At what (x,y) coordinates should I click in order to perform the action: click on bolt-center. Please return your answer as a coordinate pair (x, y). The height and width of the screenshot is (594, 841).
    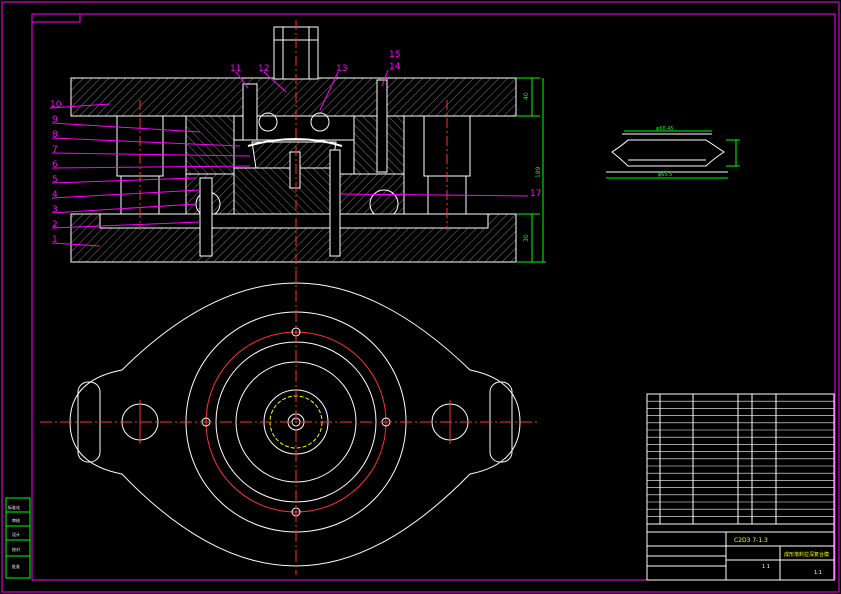
    Looking at the image, I should click on (335, 203).